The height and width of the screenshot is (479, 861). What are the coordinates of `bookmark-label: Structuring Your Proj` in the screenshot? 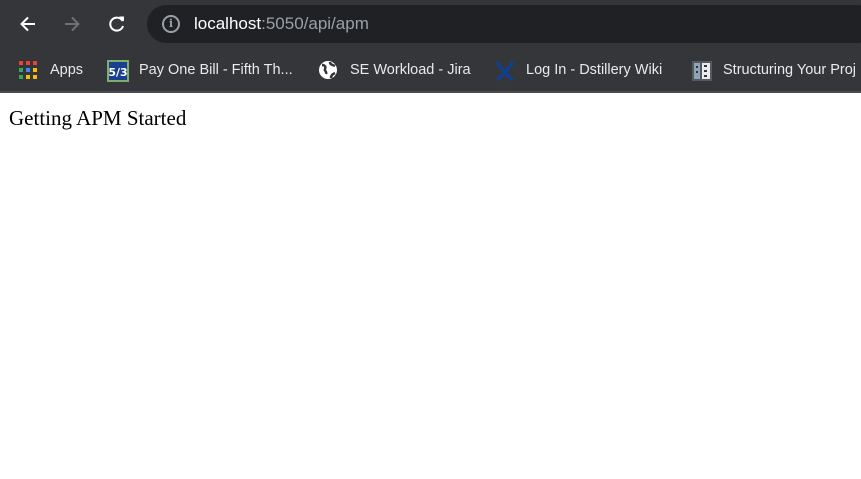 It's located at (789, 70).